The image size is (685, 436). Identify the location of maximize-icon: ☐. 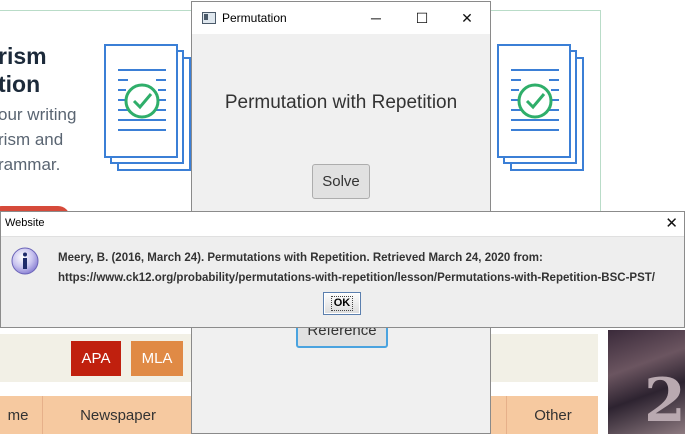
(422, 18).